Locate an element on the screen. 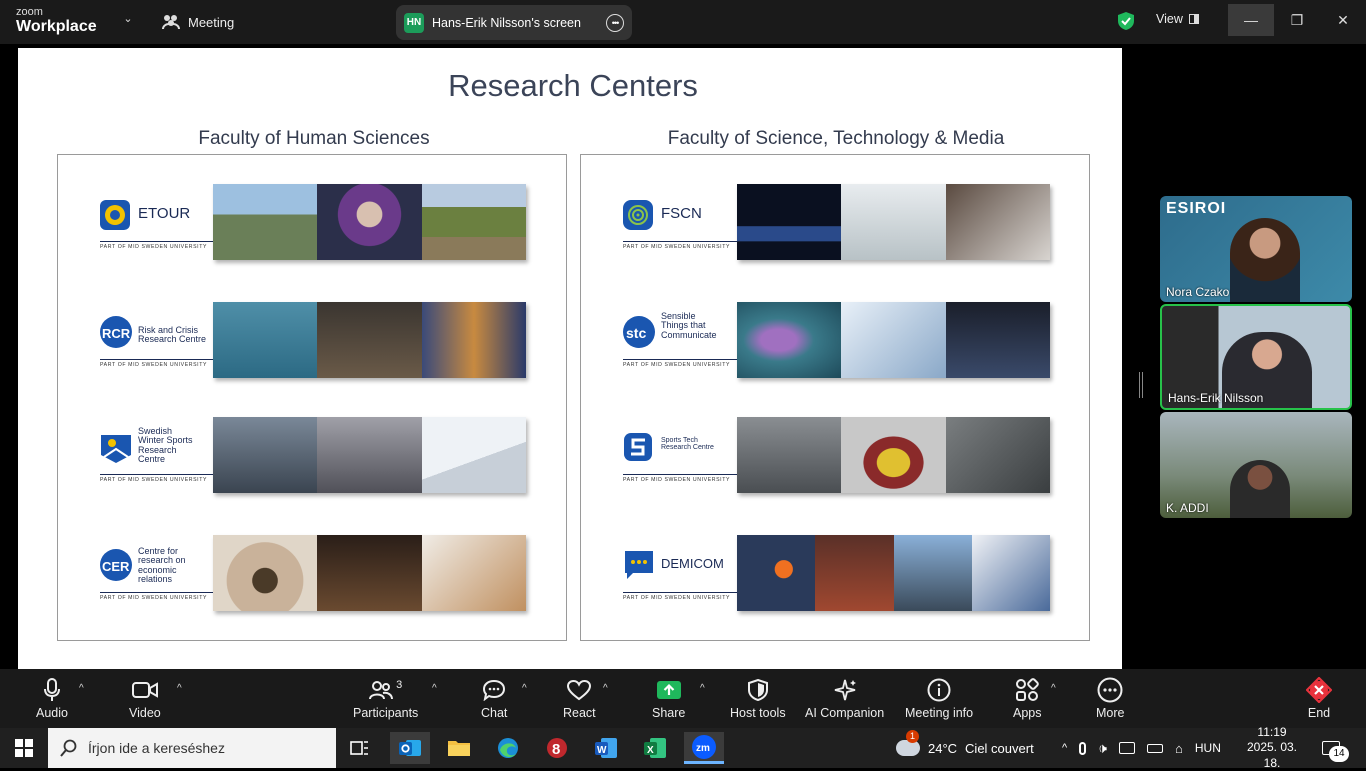 The height and width of the screenshot is (771, 1366). chat-button: Chat is located at coordinates (494, 698).